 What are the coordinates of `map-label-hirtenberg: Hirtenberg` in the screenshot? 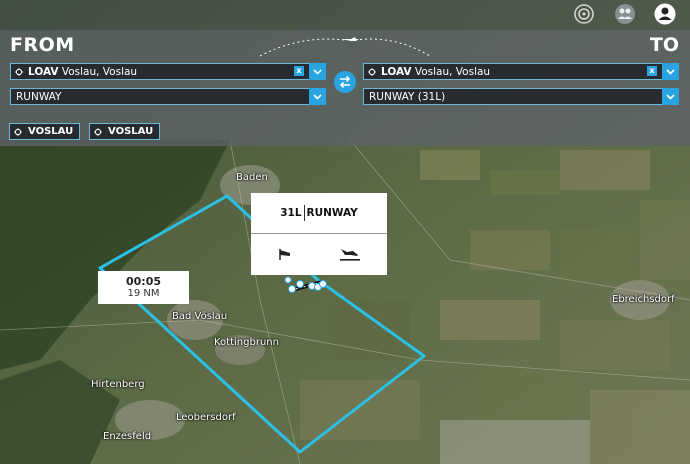 It's located at (118, 384).